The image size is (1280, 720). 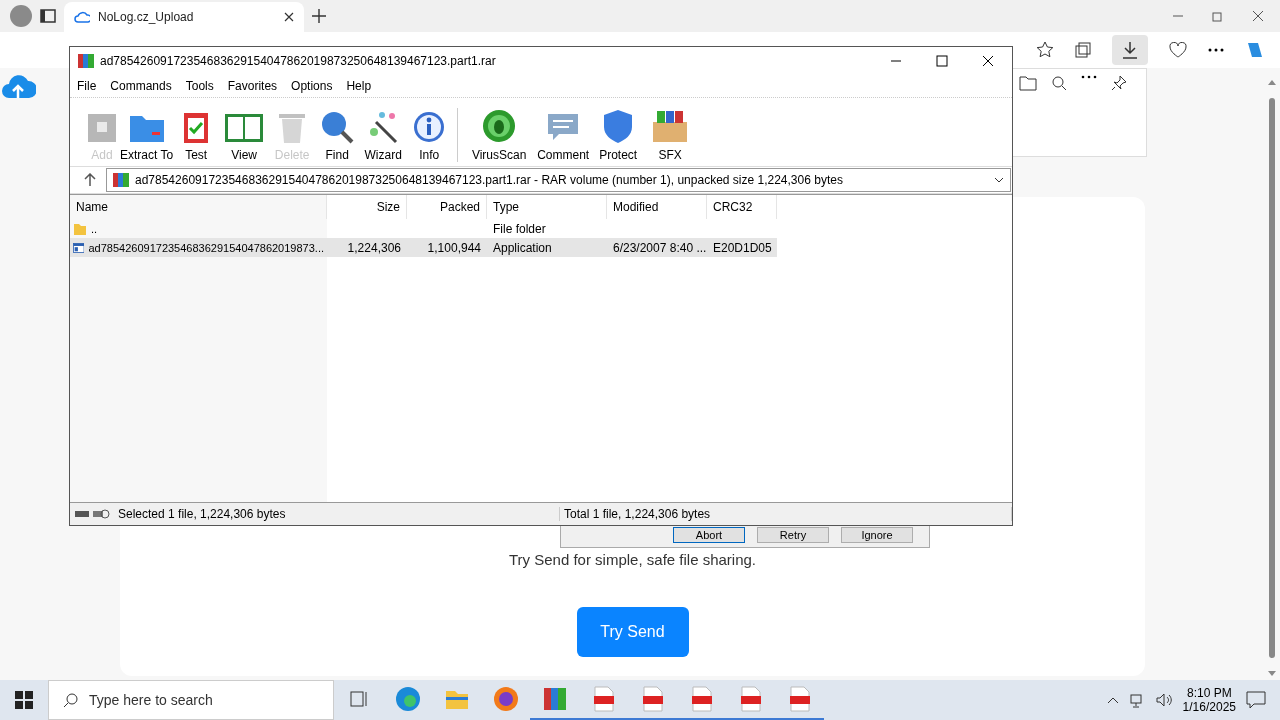 What do you see at coordinates (447, 207) in the screenshot?
I see `column-header: Packed` at bounding box center [447, 207].